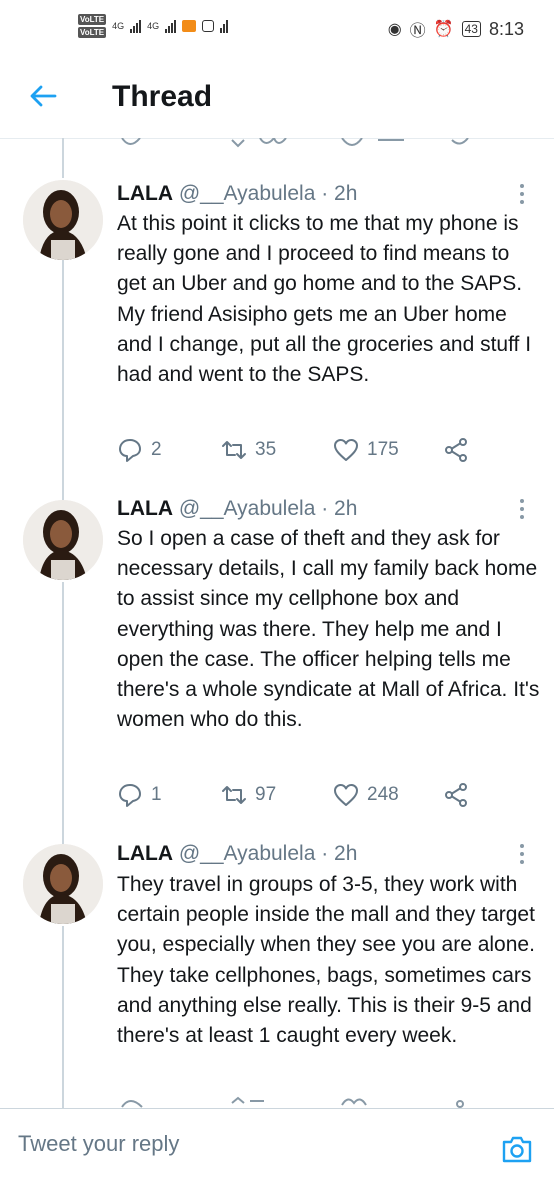  What do you see at coordinates (248, 1144) in the screenshot?
I see `reply-input: Tweet your reply` at bounding box center [248, 1144].